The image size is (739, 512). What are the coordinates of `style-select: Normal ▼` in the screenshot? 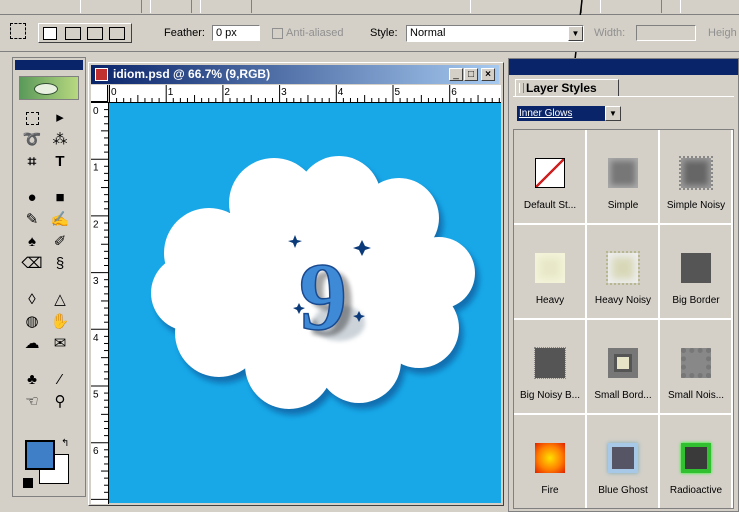 It's located at (495, 33).